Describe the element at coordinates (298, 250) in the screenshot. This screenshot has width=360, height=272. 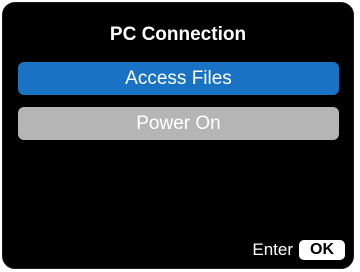
I see `footer-hint: Enter OK` at that location.